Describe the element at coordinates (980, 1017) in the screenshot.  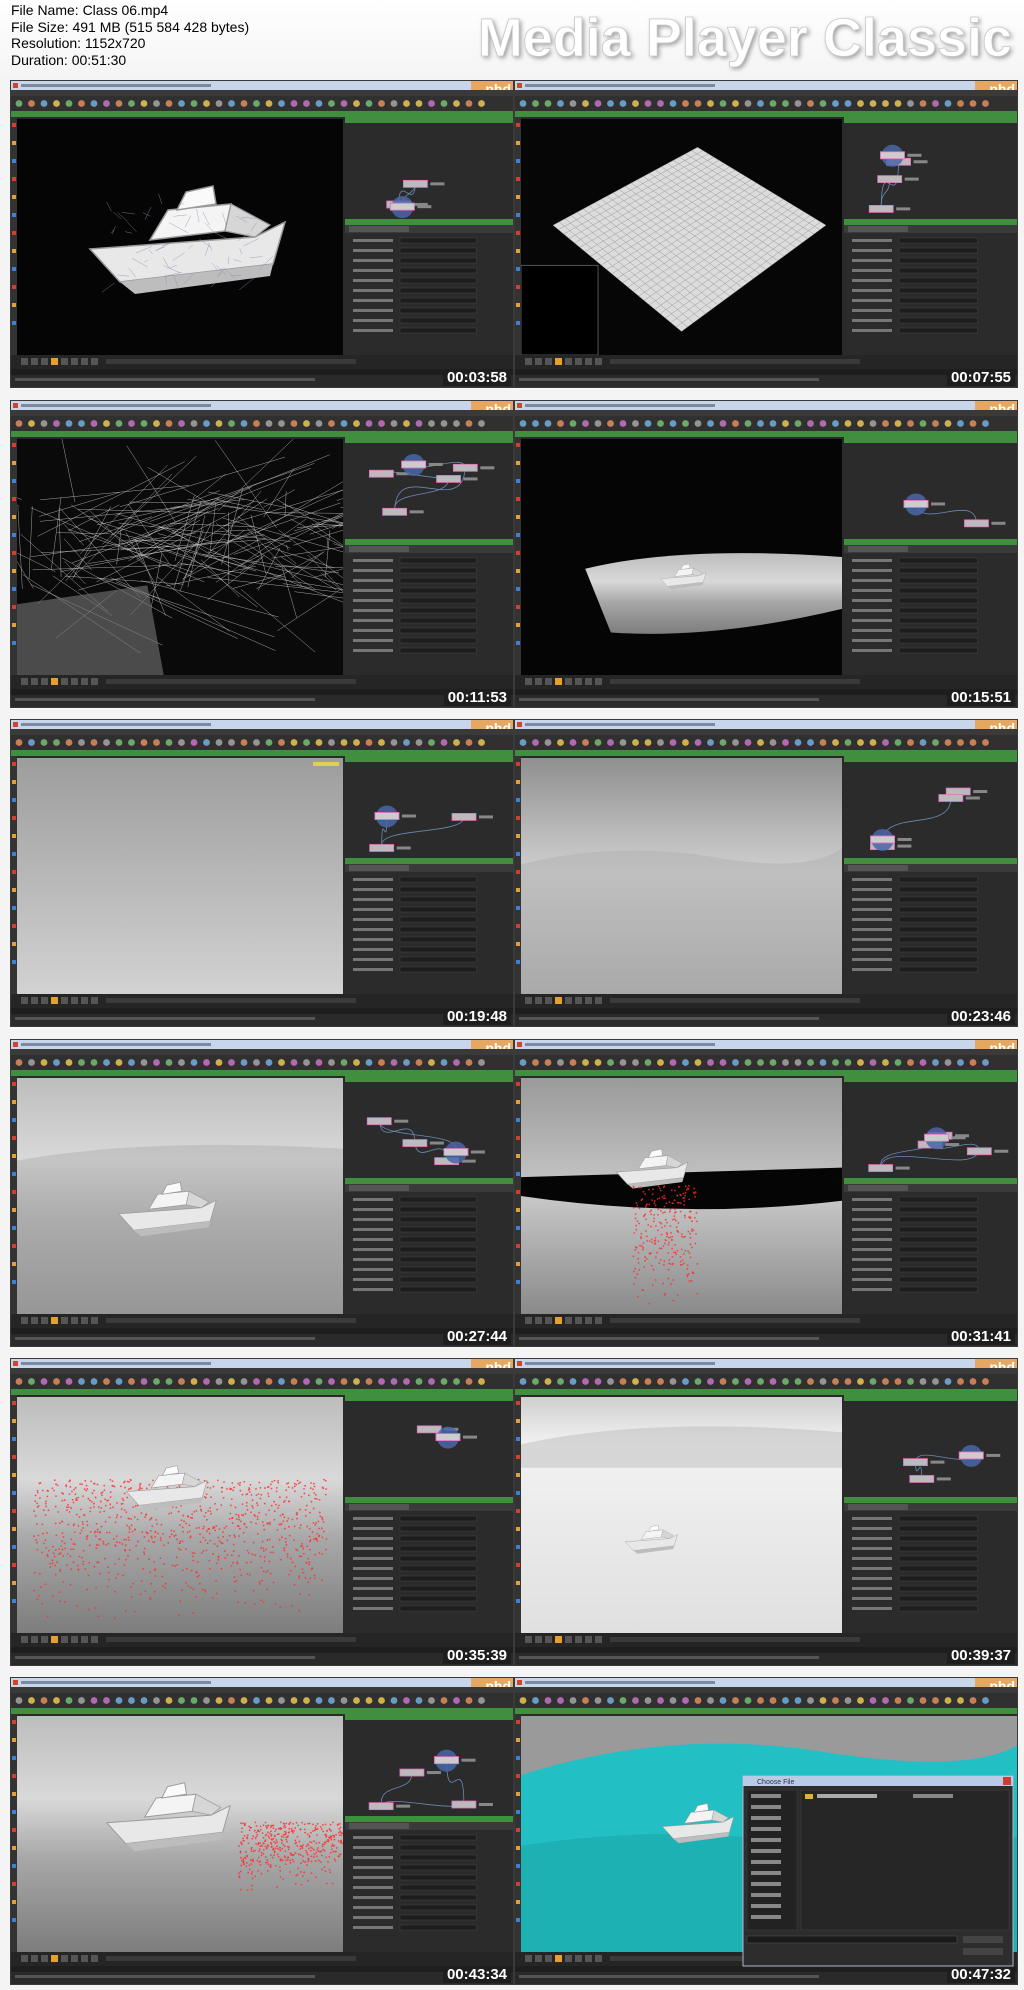
I see `timestamp-label: 00:23:46` at that location.